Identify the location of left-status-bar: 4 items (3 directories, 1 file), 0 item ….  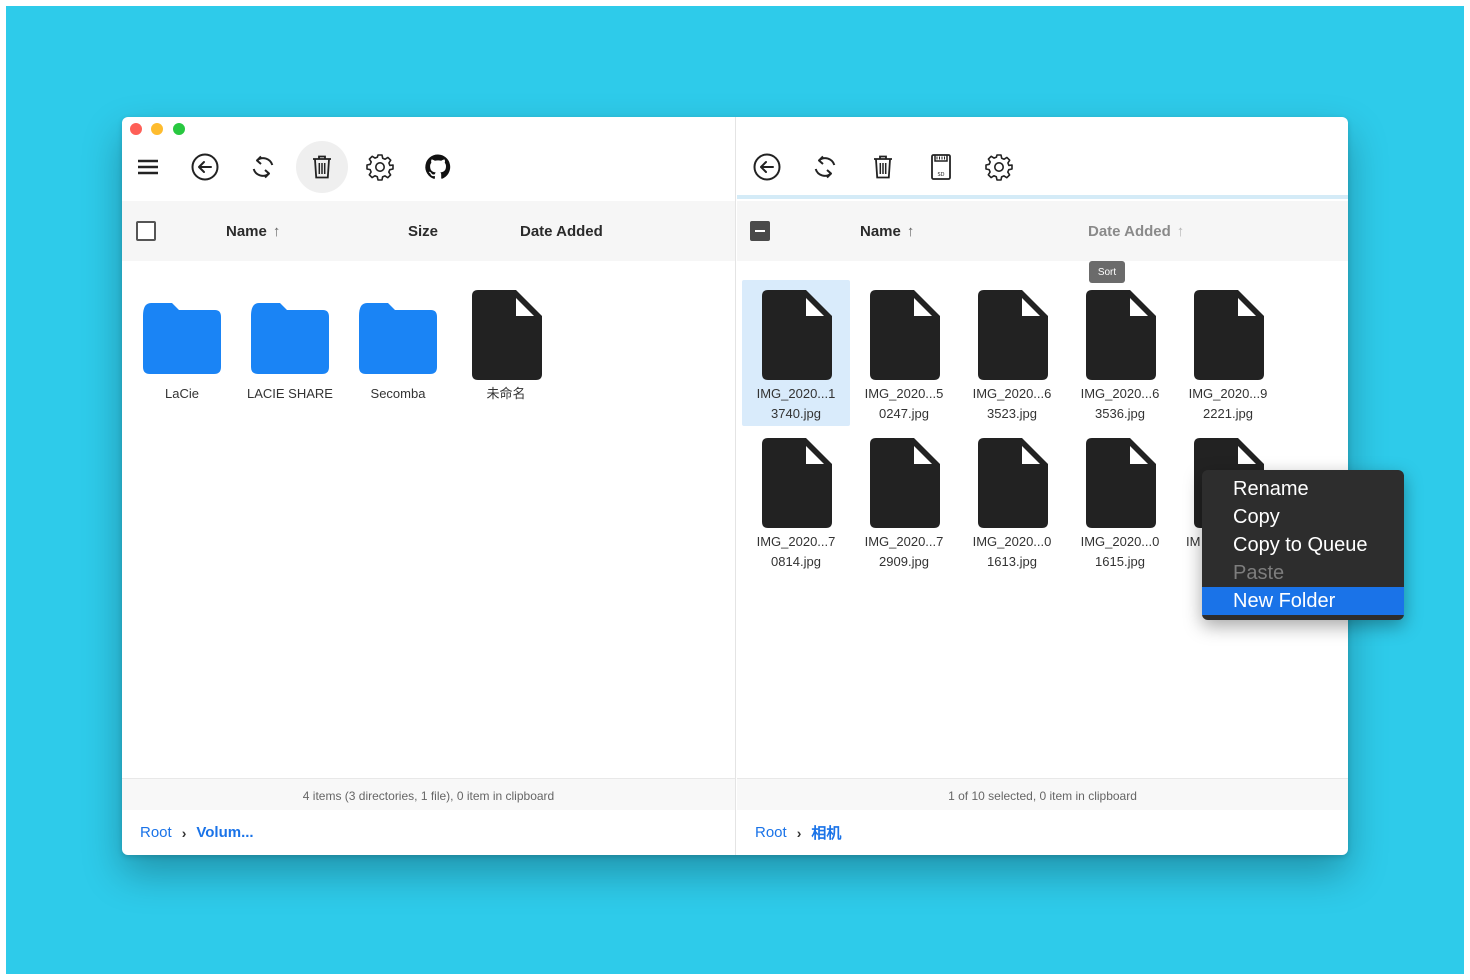
(428, 794).